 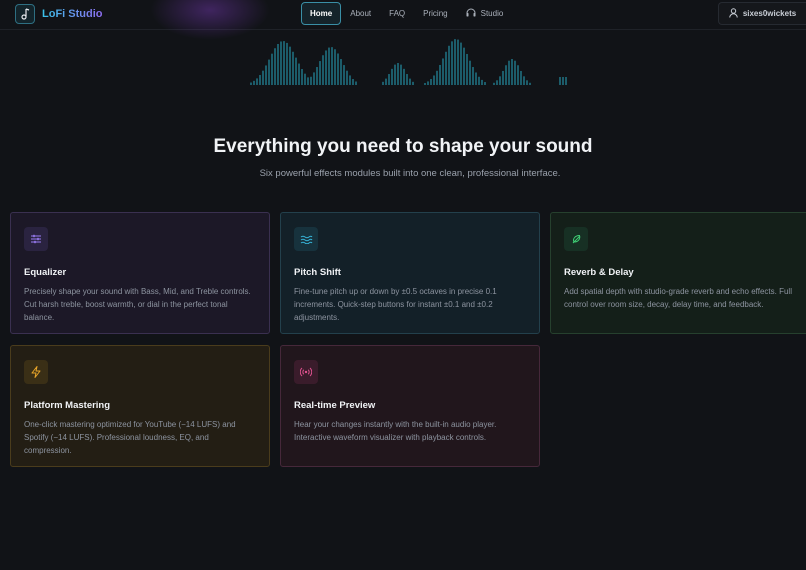 I want to click on nav-faq: FAQ, so click(x=397, y=13).